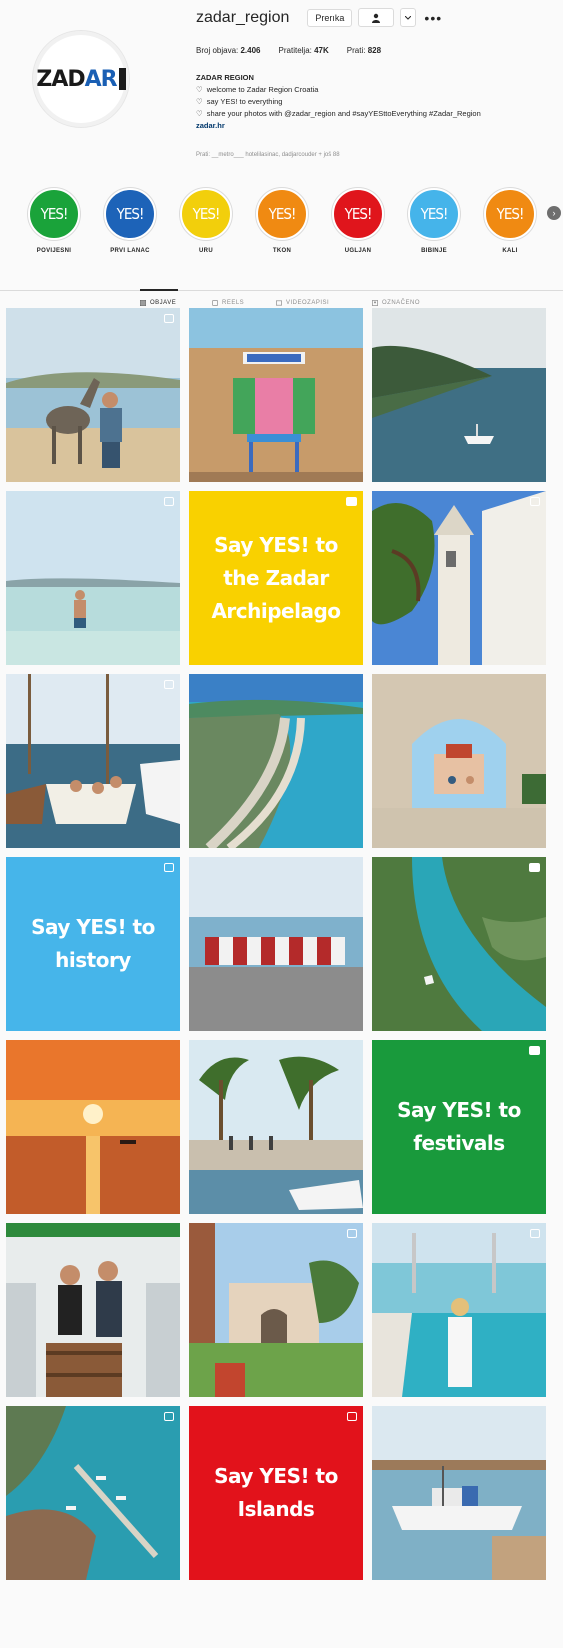  Describe the element at coordinates (239, 101) in the screenshot. I see `bio-line: ♡ say YES! to everything` at that location.